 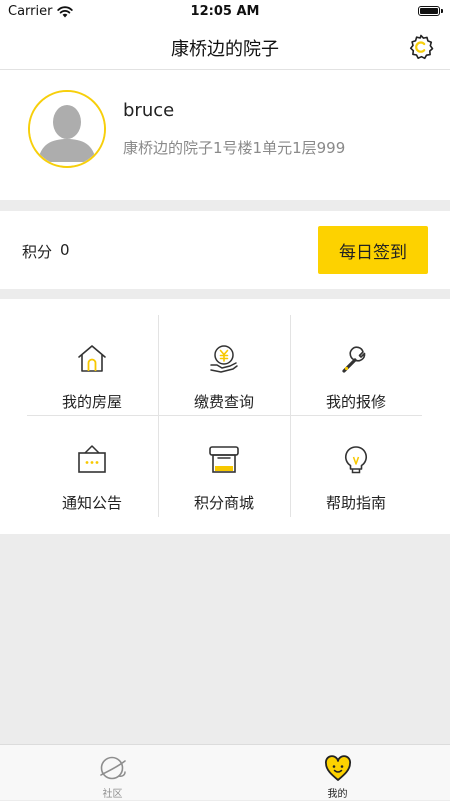 What do you see at coordinates (149, 110) in the screenshot?
I see `username: bruce` at bounding box center [149, 110].